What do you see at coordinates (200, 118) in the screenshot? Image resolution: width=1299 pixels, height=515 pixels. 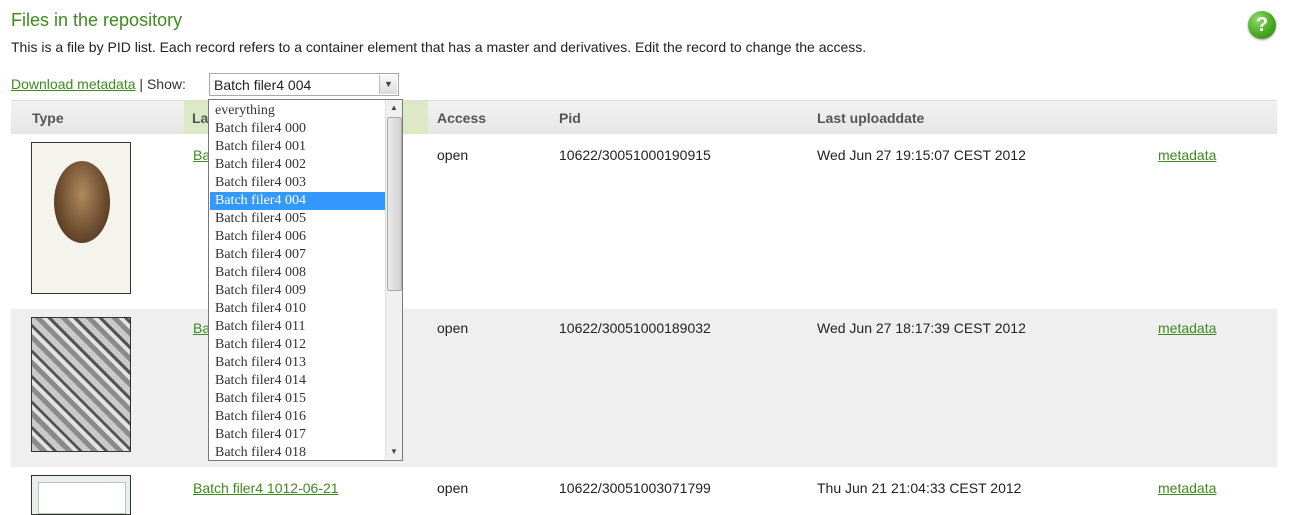 I see `column-header-label: La` at bounding box center [200, 118].